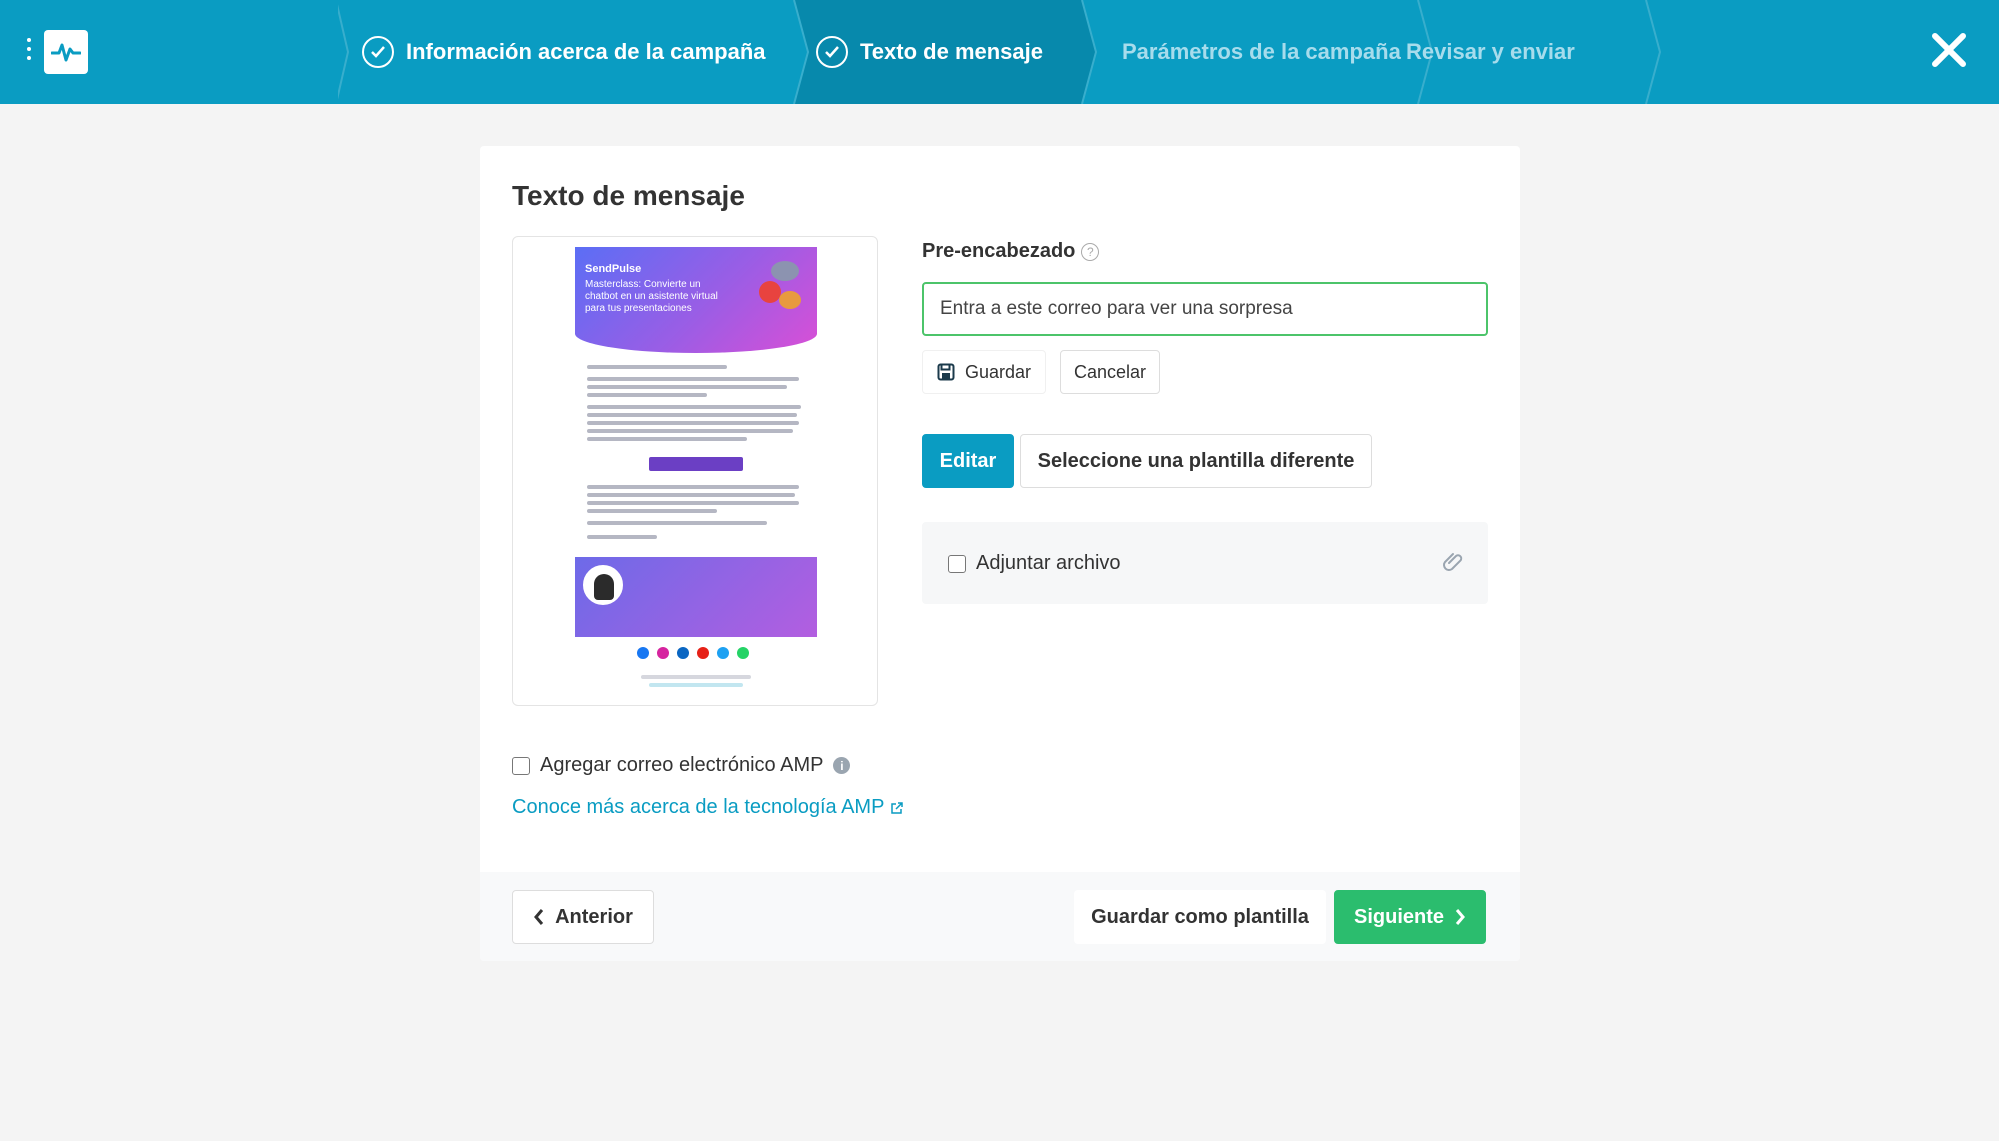 This screenshot has height=1141, width=1999. I want to click on amp-label: Agregar correo electrónico AMP, so click(682, 765).